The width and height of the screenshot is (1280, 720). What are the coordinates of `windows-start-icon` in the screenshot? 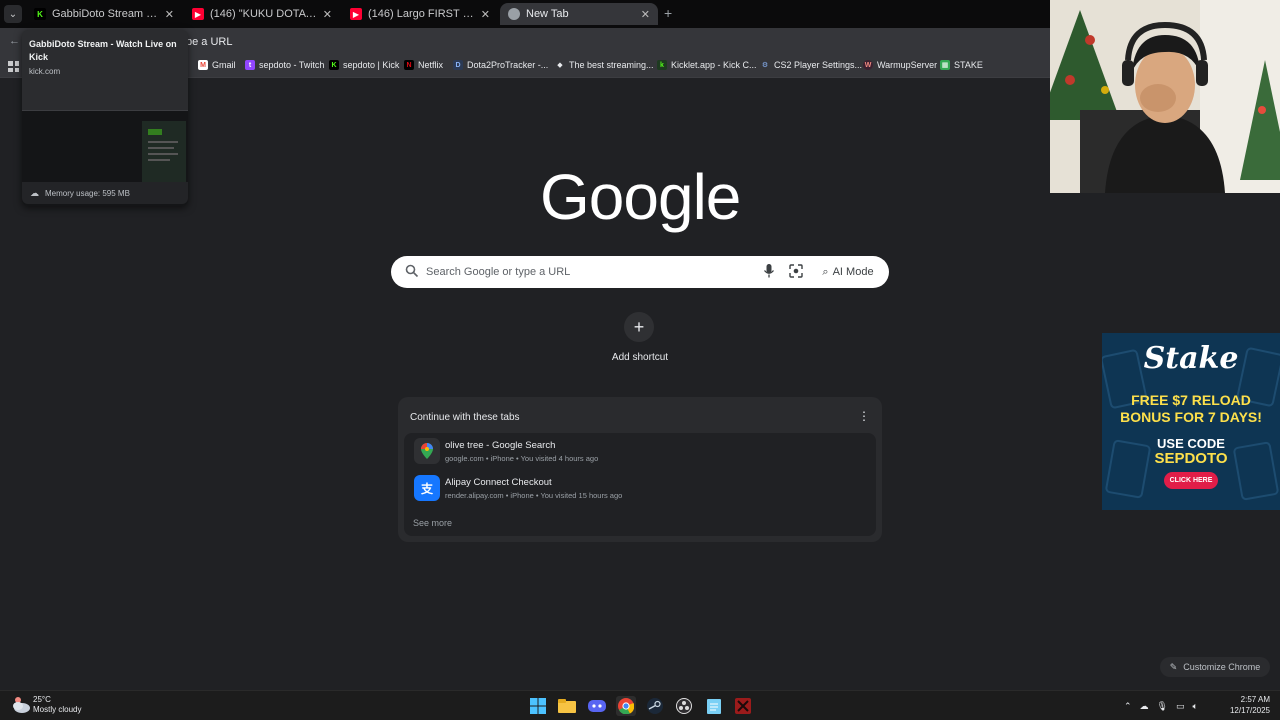 It's located at (538, 706).